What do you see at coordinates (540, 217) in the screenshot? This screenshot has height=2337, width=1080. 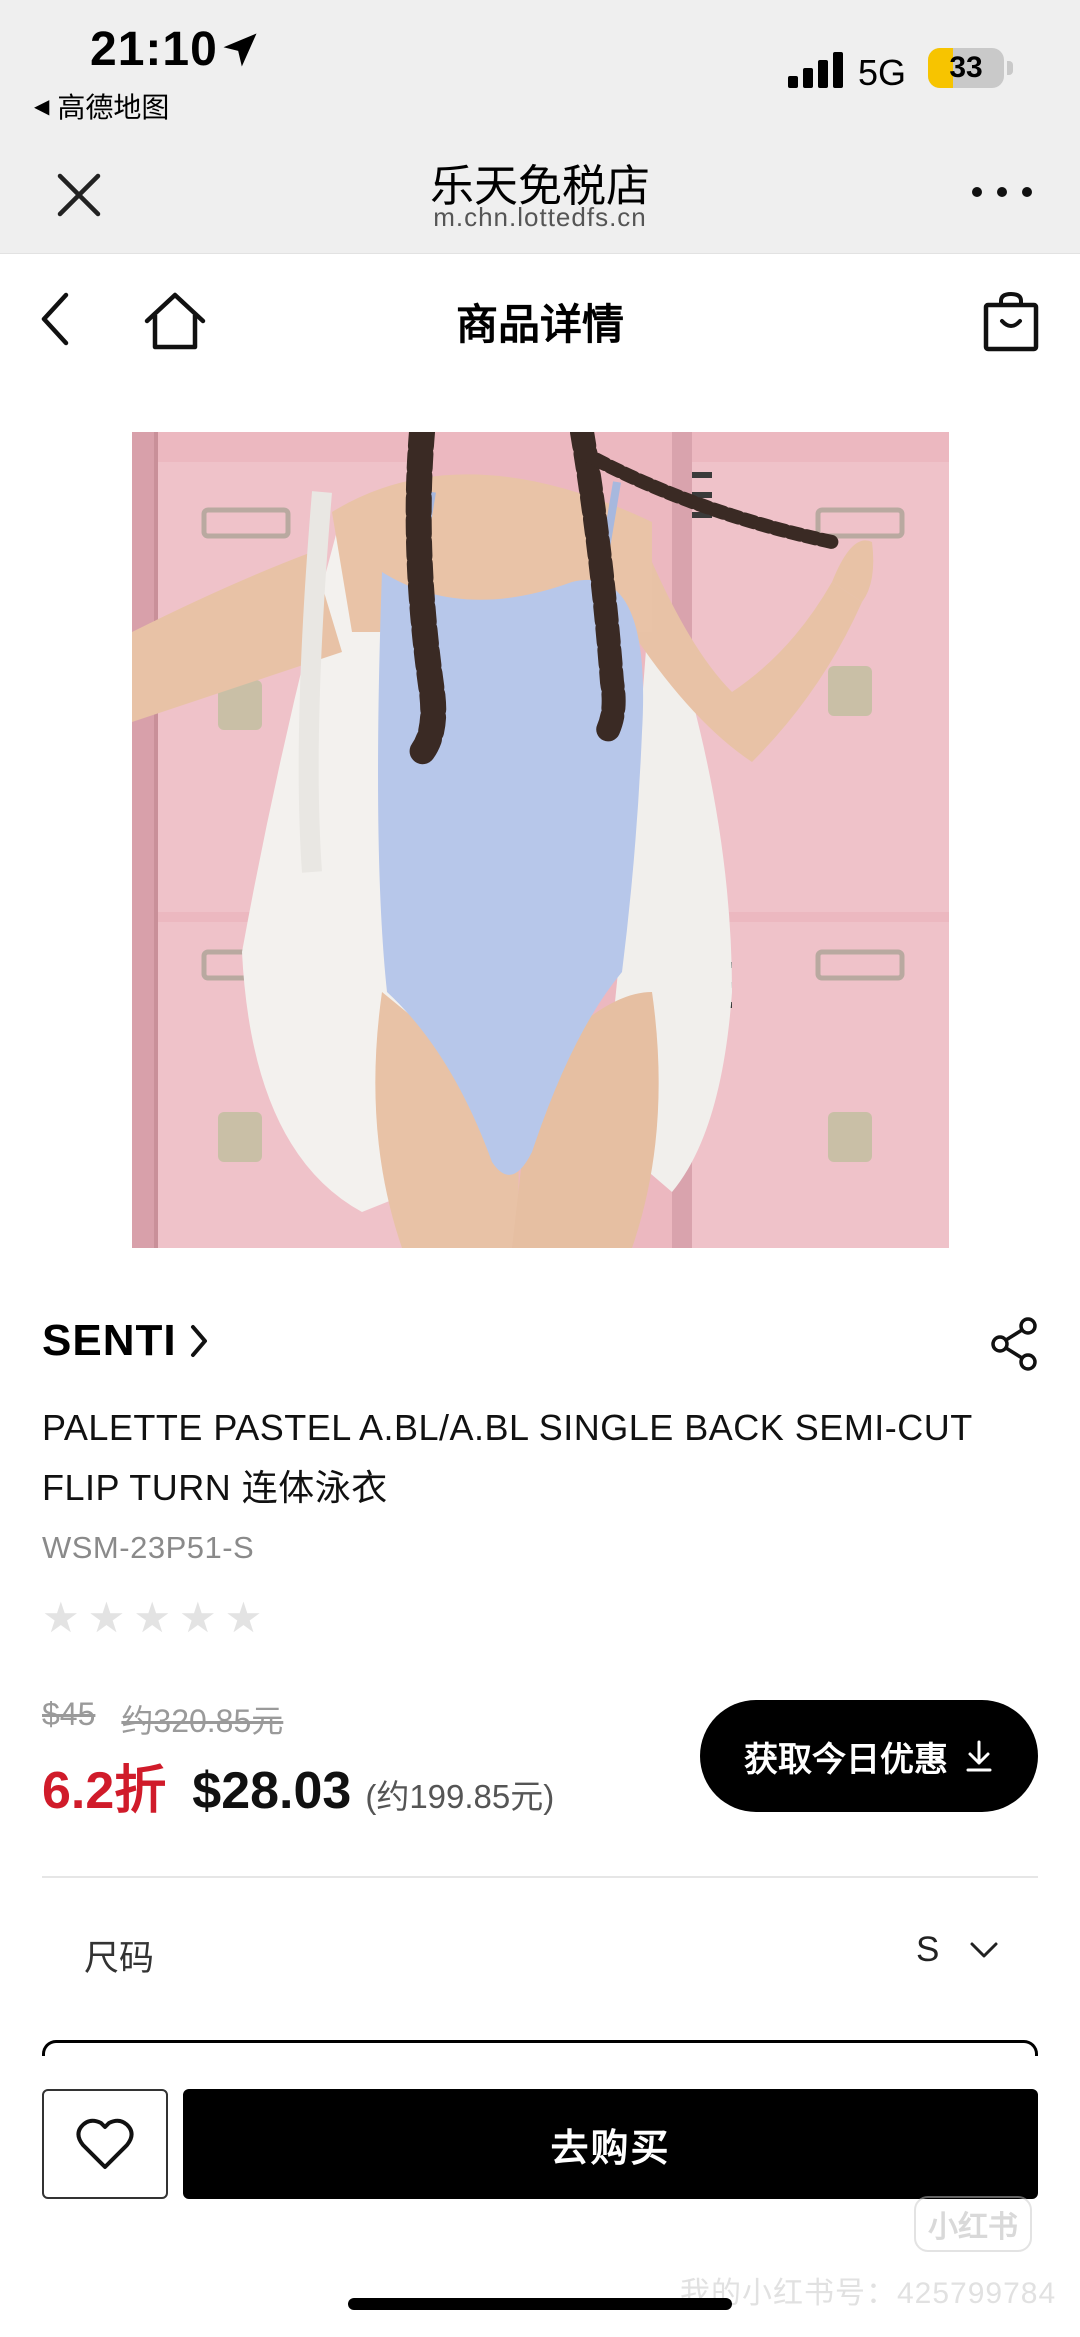 I see `site-url: m.chn.lottedfs.cn` at bounding box center [540, 217].